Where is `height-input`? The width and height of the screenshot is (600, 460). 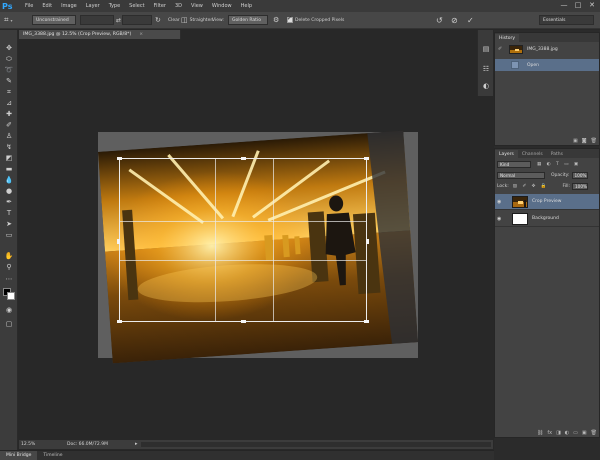
height-input is located at coordinates (137, 20).